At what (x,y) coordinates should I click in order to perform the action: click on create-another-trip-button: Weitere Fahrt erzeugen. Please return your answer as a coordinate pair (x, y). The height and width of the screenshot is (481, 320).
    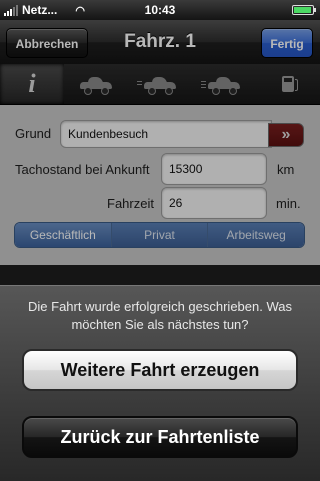
    Looking at the image, I should click on (160, 370).